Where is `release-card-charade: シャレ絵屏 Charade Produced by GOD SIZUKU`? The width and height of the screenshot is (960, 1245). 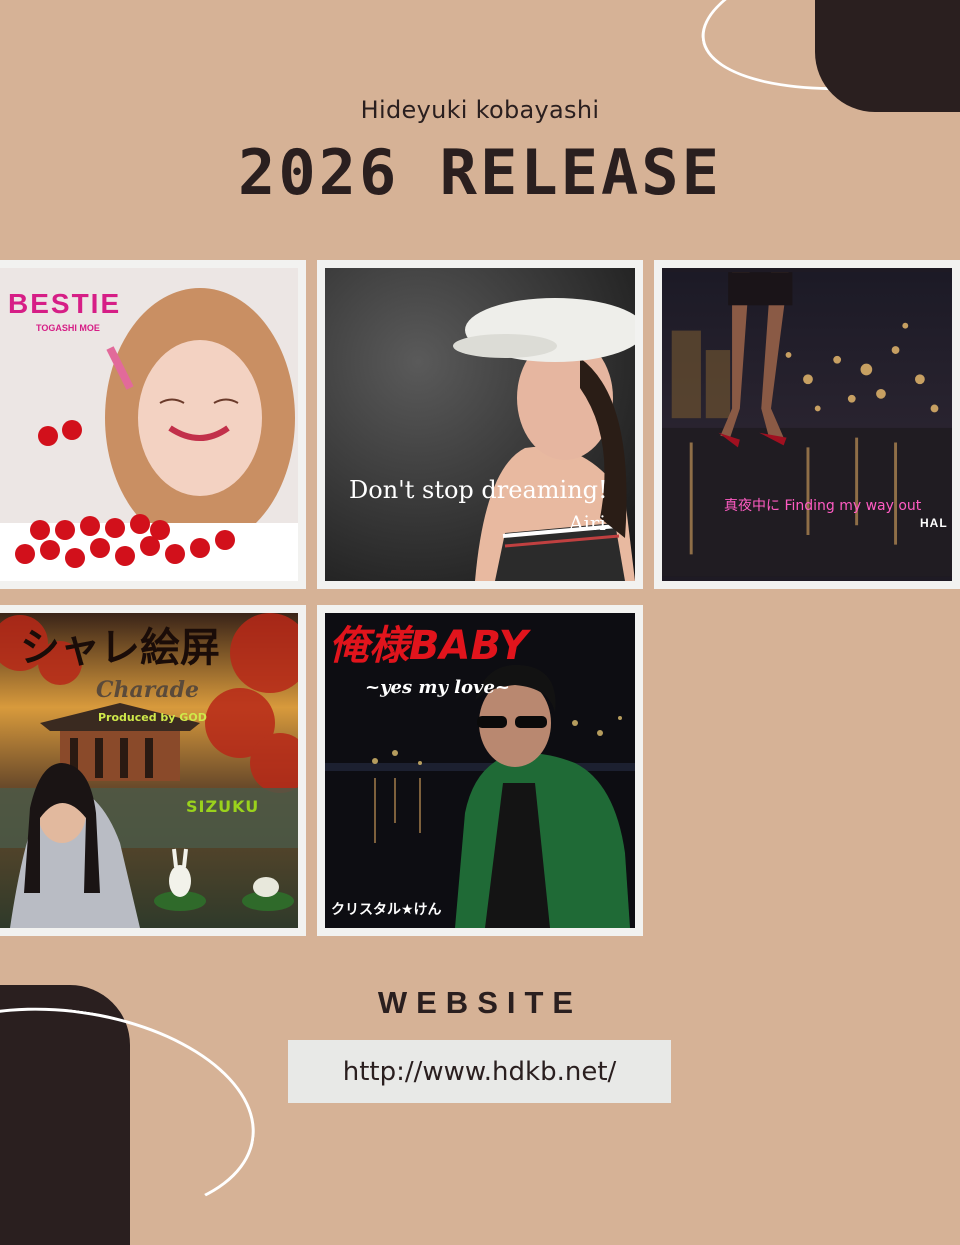 release-card-charade: シャレ絵屏 Charade Produced by GOD SIZUKU is located at coordinates (153, 770).